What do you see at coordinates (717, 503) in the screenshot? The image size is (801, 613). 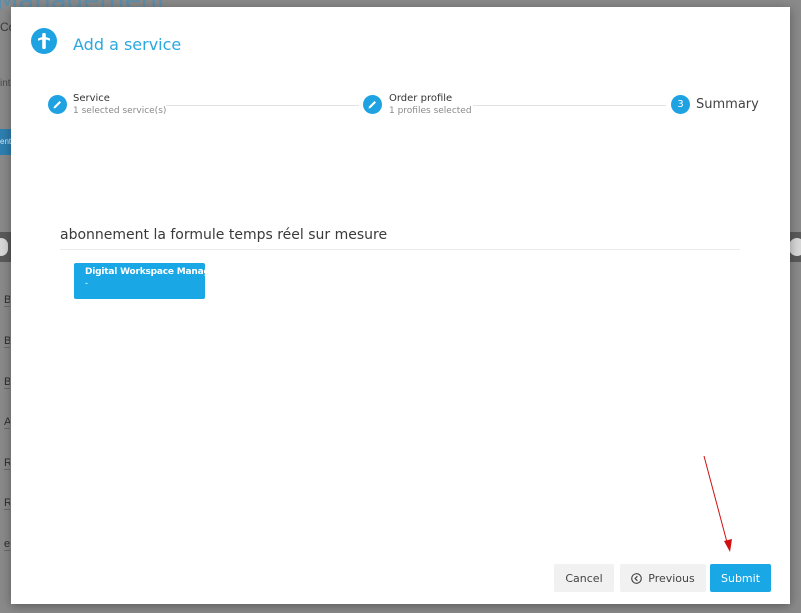 I see `annotation-arrow` at bounding box center [717, 503].